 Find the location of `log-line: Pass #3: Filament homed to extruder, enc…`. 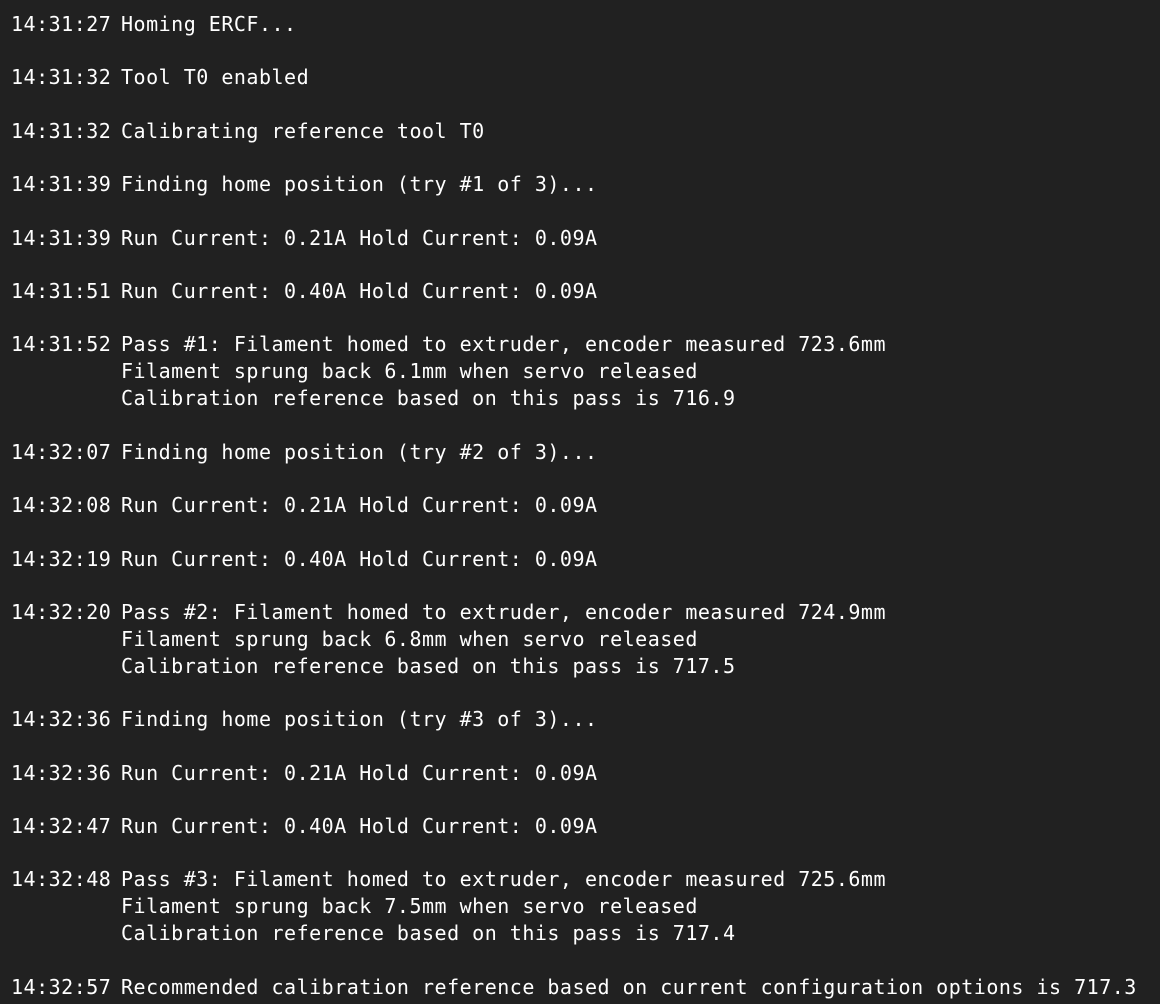

log-line: Pass #3: Filament homed to extruder, enc… is located at coordinates (504, 879).